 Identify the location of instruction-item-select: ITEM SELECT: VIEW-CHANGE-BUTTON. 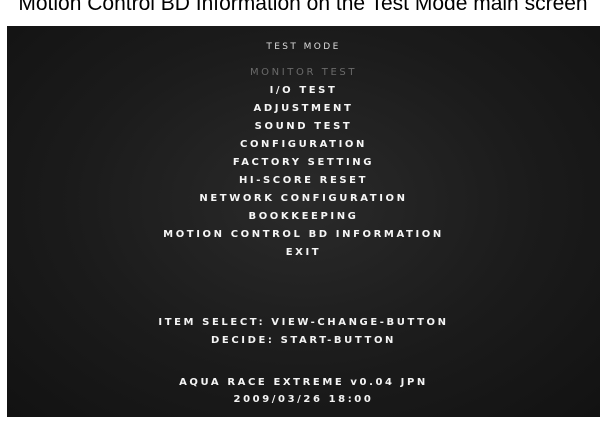
(303, 322).